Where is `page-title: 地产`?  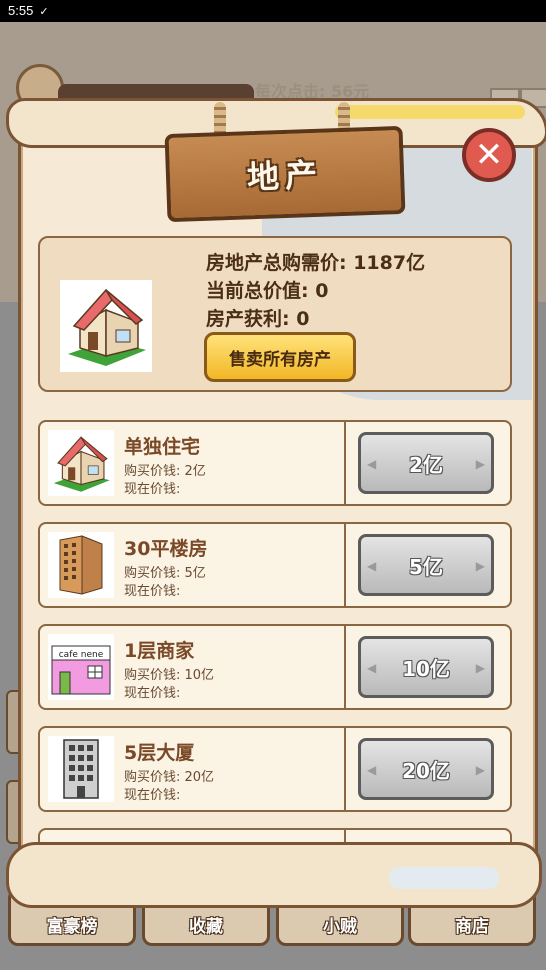
page-title: 地产 is located at coordinates (285, 176).